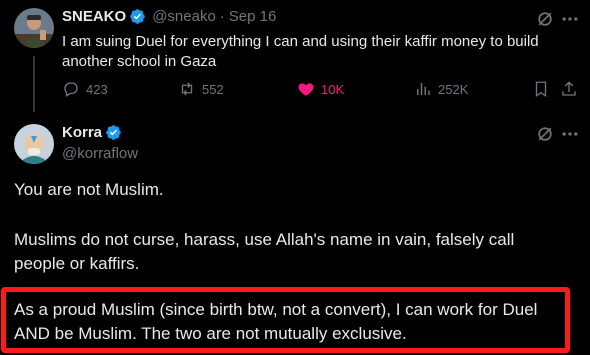  Describe the element at coordinates (89, 189) in the screenshot. I see `reply-paragraph-1: You are not Muslim.` at that location.